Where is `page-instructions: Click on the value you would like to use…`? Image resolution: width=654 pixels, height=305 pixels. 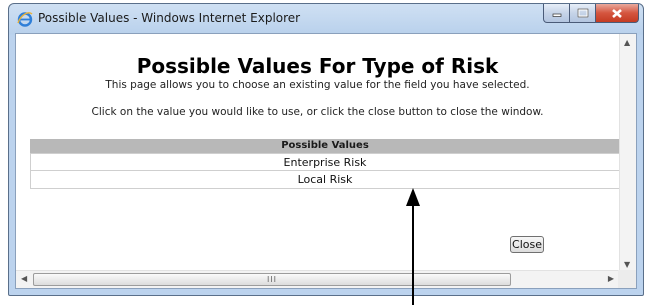
page-instructions: Click on the value you would like to use… is located at coordinates (317, 112).